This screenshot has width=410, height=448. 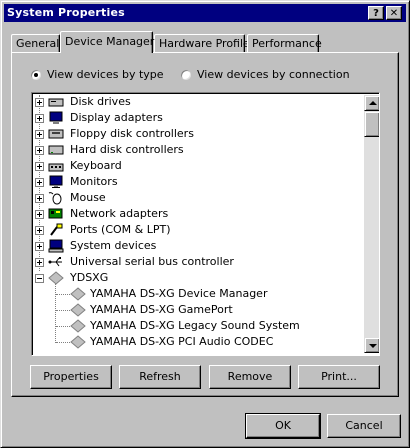 What do you see at coordinates (119, 213) in the screenshot?
I see `tree-row-label: Network adapters` at bounding box center [119, 213].